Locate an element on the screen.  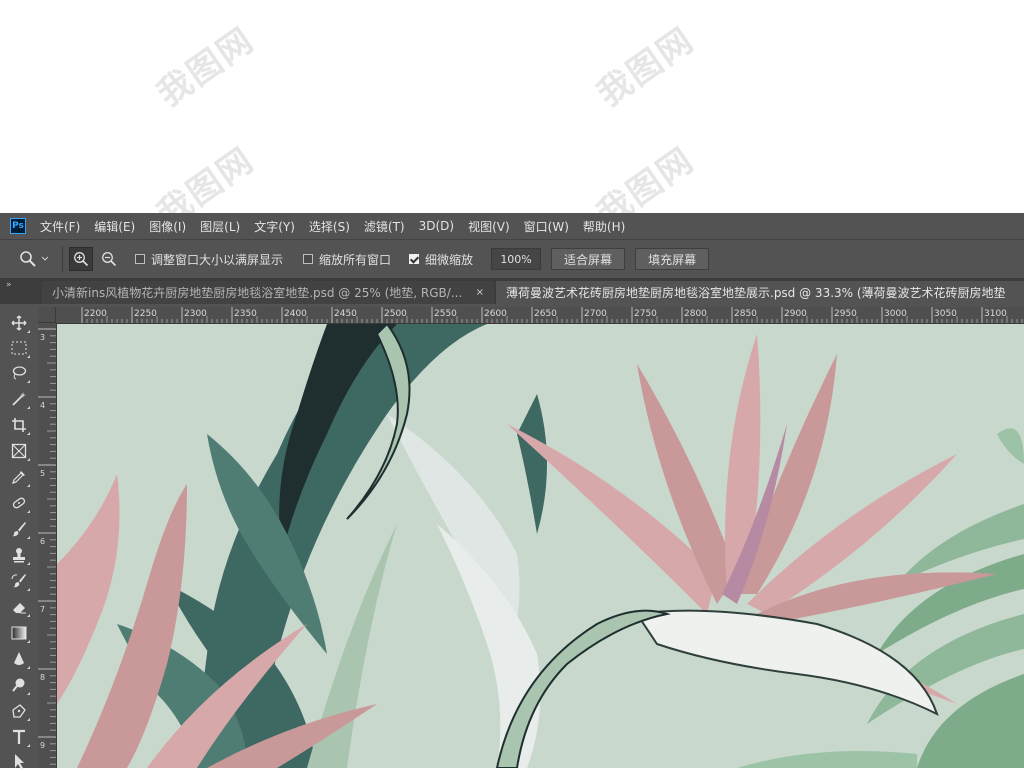
ruler-label: 9 is located at coordinates (42, 745).